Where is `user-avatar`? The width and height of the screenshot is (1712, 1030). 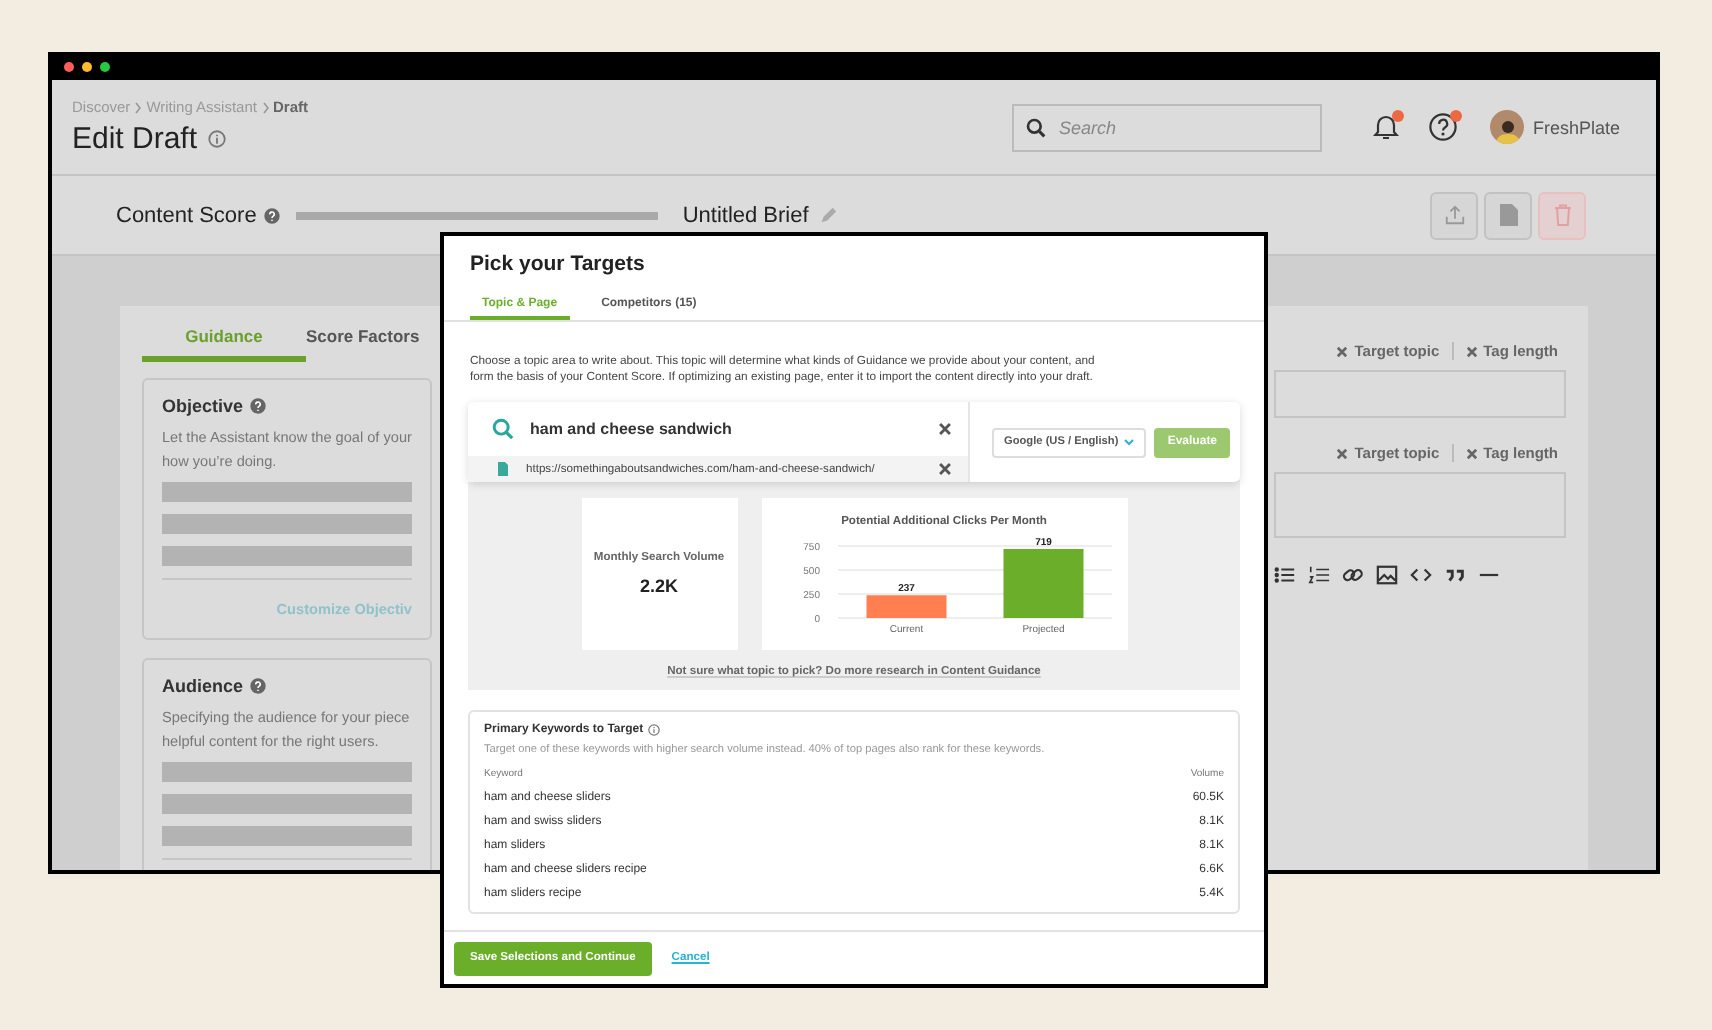 user-avatar is located at coordinates (1507, 127).